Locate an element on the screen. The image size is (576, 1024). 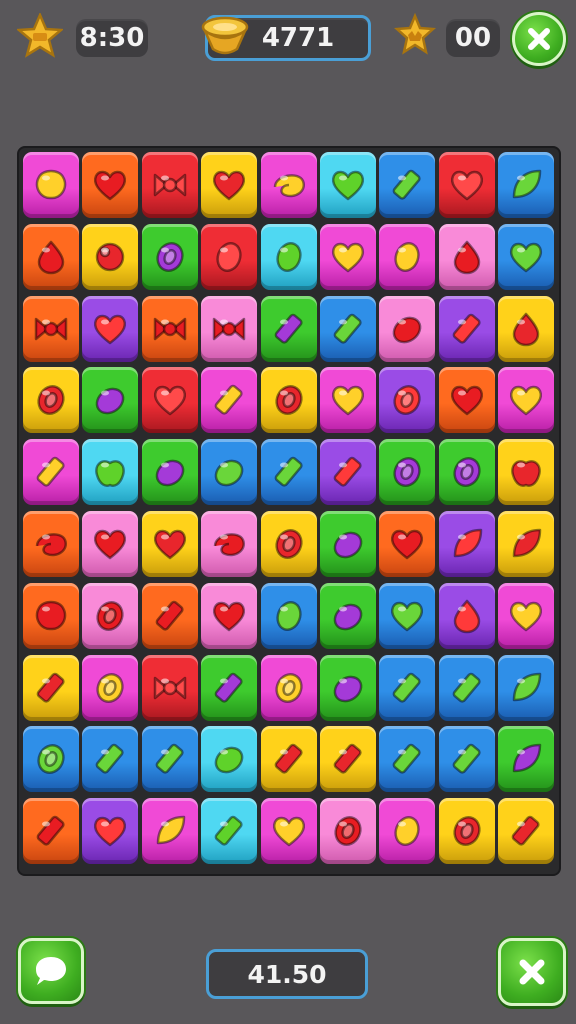
star-count: 00 is located at coordinates (473, 38).